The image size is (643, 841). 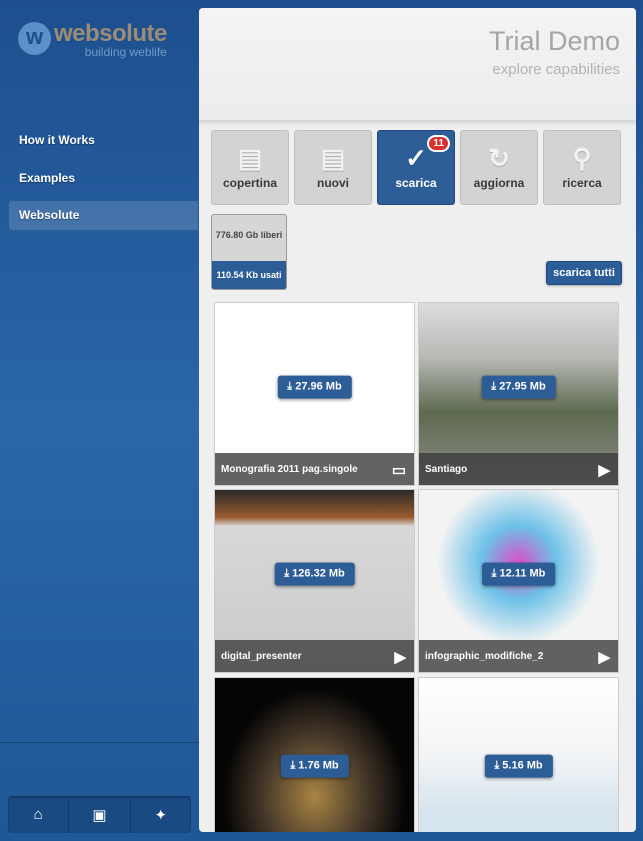 I want to click on download-button: ⤓ 126.32 Mb, so click(x=314, y=574).